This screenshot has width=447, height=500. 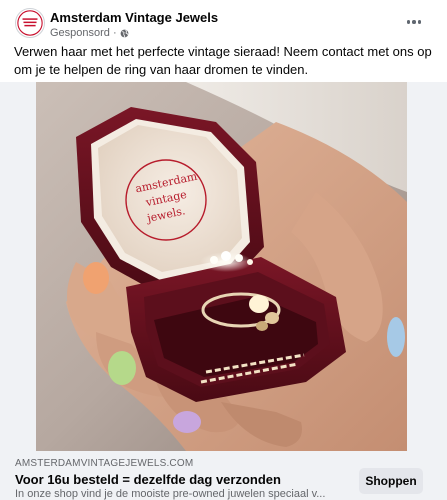 I want to click on post-meta: Gesponsord ·, so click(x=89, y=33).